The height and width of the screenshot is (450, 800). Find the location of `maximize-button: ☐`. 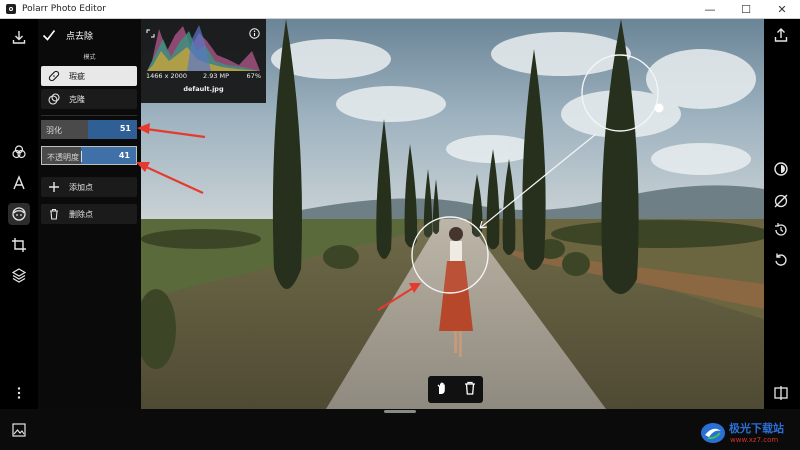

maximize-button: ☐ is located at coordinates (746, 9).